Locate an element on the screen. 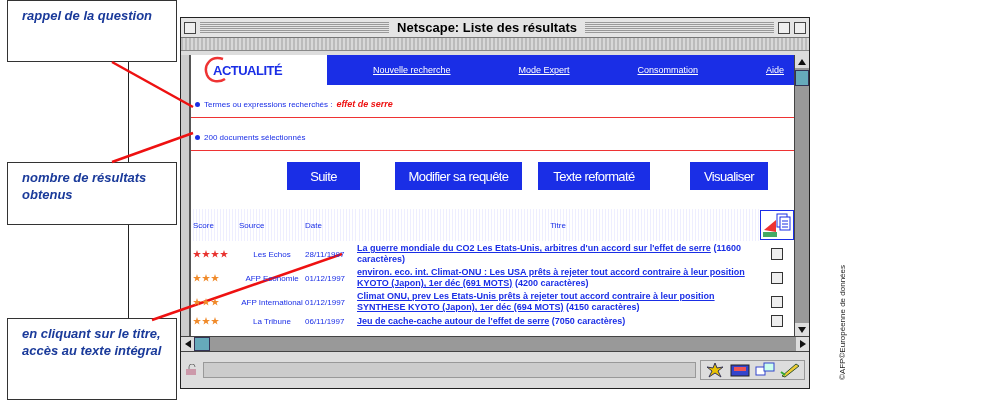  horizontal-scrollbar is located at coordinates (495, 344).